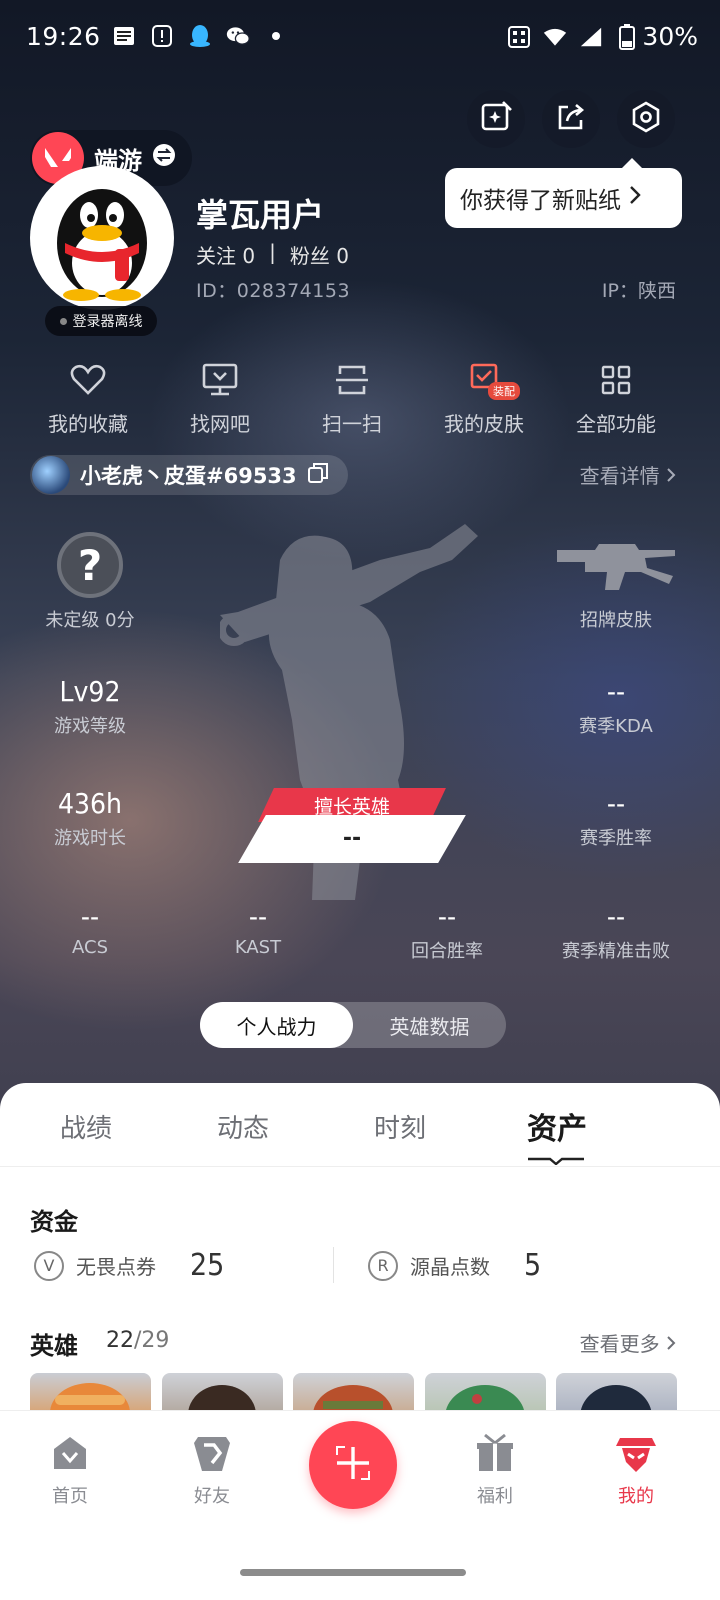 This screenshot has height=1600, width=720. Describe the element at coordinates (273, 289) in the screenshot. I see `user-id: ID：028374153` at that location.